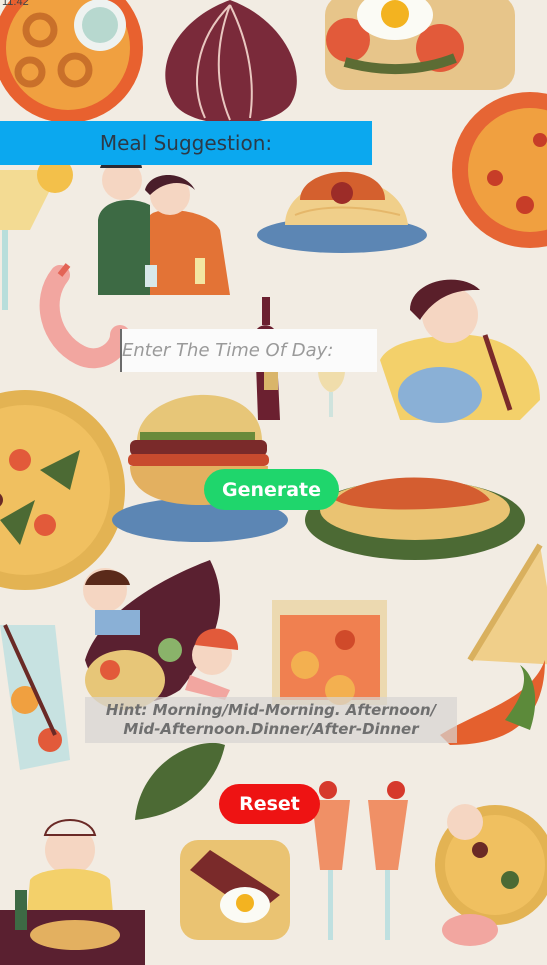 This screenshot has width=547, height=965. What do you see at coordinates (460, 351) in the screenshot?
I see `woman-with-bowl-illustration` at bounding box center [460, 351].